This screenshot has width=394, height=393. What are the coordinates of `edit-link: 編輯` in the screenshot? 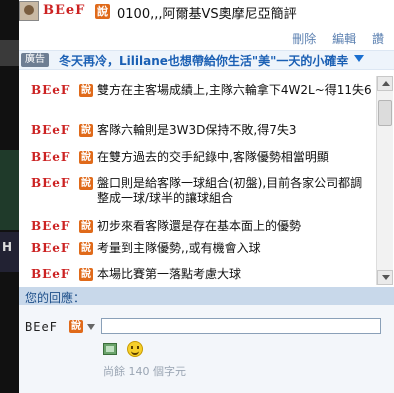 It's located at (344, 39).